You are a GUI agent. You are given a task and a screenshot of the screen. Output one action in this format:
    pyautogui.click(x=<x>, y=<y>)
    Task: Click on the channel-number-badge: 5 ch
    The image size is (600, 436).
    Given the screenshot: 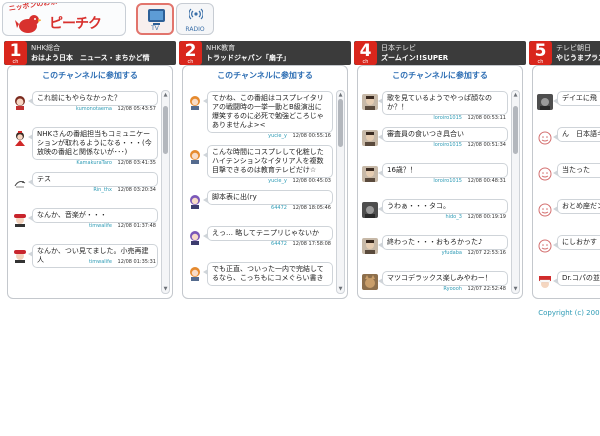 What is the action you would take?
    pyautogui.click(x=540, y=53)
    